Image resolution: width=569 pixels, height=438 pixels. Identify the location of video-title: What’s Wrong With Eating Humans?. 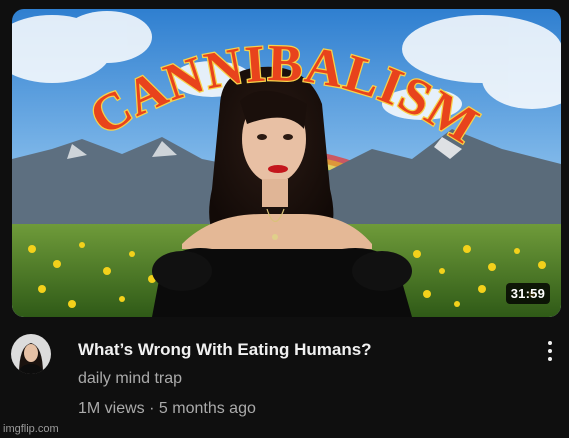
(298, 350).